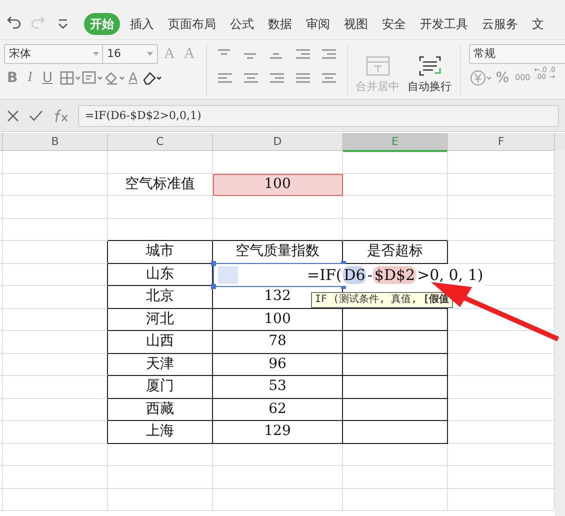 The width and height of the screenshot is (565, 516). What do you see at coordinates (61, 115) in the screenshot?
I see `function-icon` at bounding box center [61, 115].